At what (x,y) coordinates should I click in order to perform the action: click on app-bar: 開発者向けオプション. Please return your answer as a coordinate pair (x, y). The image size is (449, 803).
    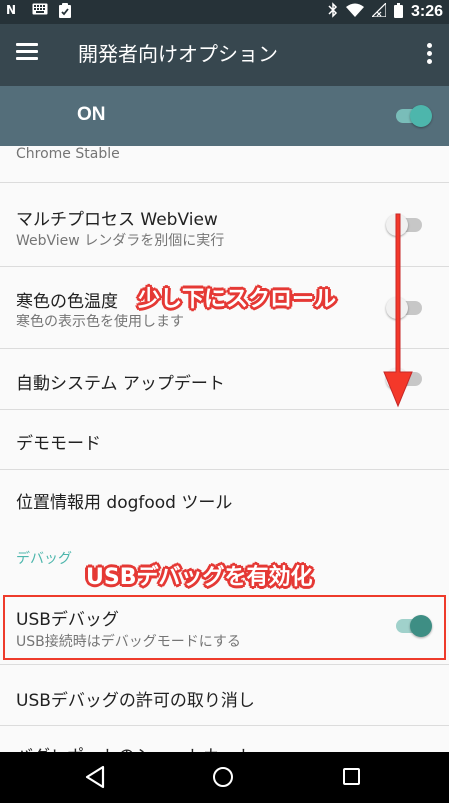
    Looking at the image, I should click on (224, 55).